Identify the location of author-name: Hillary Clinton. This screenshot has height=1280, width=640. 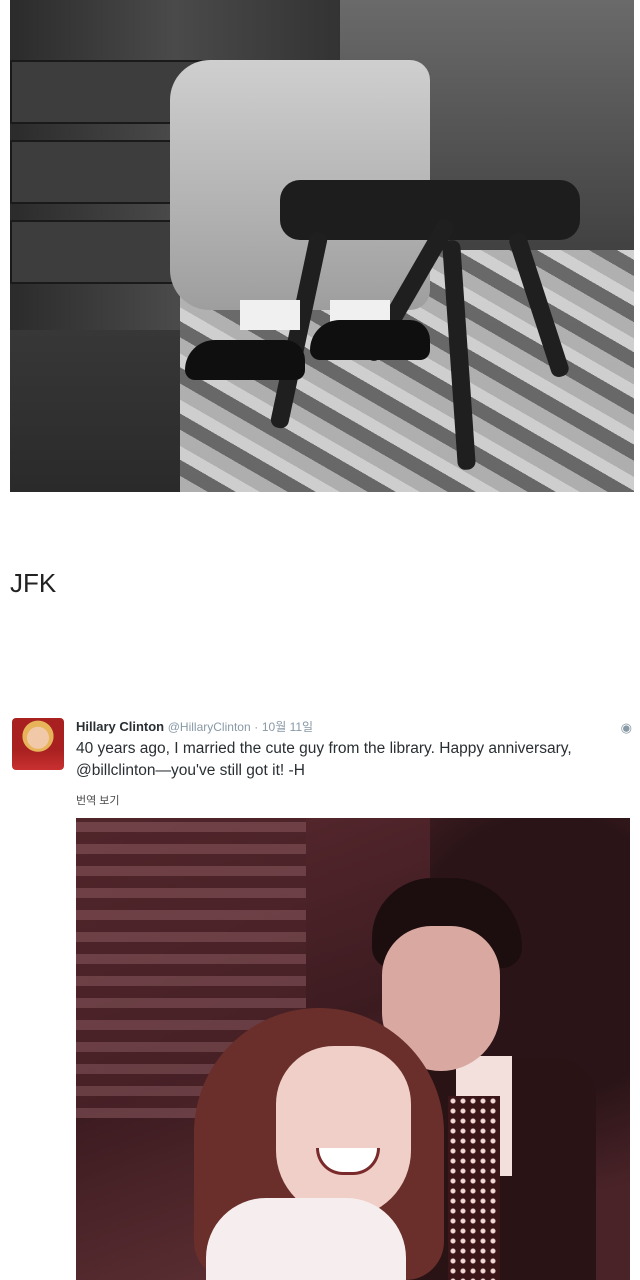
(120, 726).